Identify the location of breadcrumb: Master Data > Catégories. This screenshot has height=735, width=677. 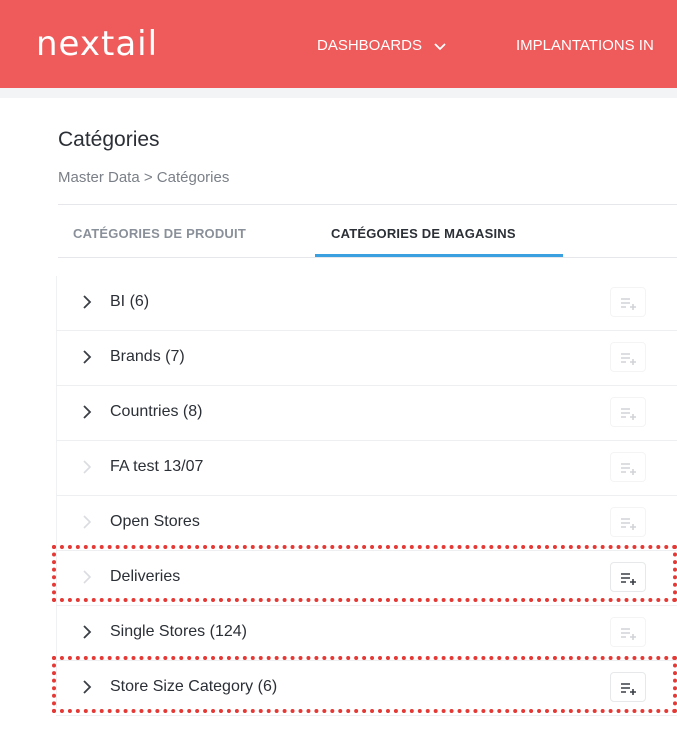
(143, 177).